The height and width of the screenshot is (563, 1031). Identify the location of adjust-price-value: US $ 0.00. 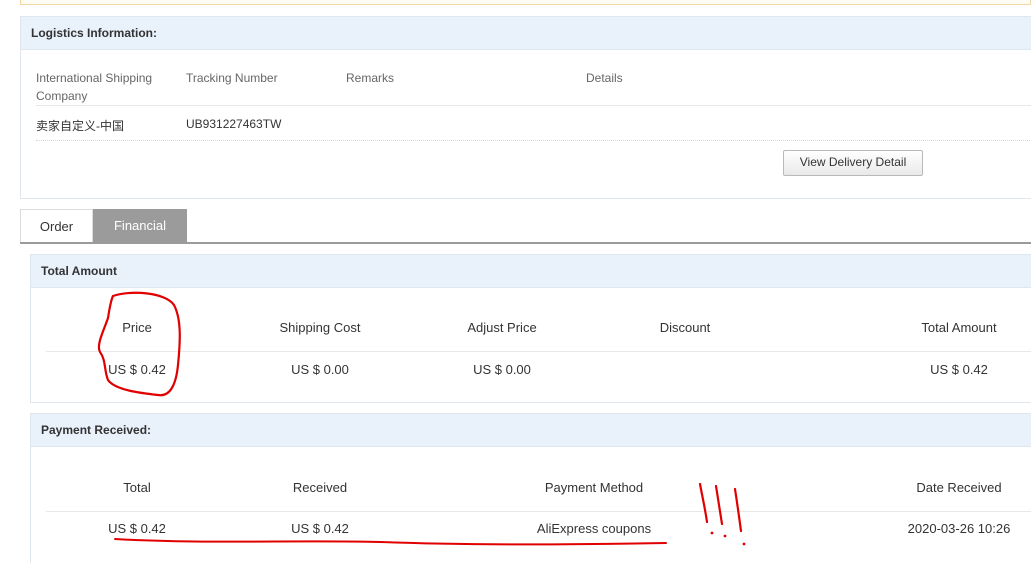
(502, 369).